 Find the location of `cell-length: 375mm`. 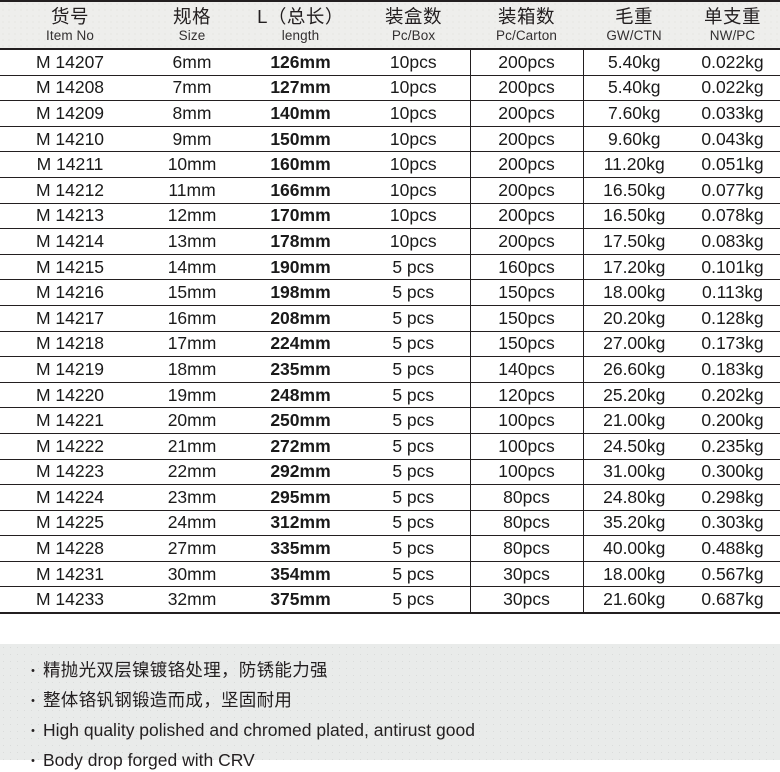

cell-length: 375mm is located at coordinates (300, 600).